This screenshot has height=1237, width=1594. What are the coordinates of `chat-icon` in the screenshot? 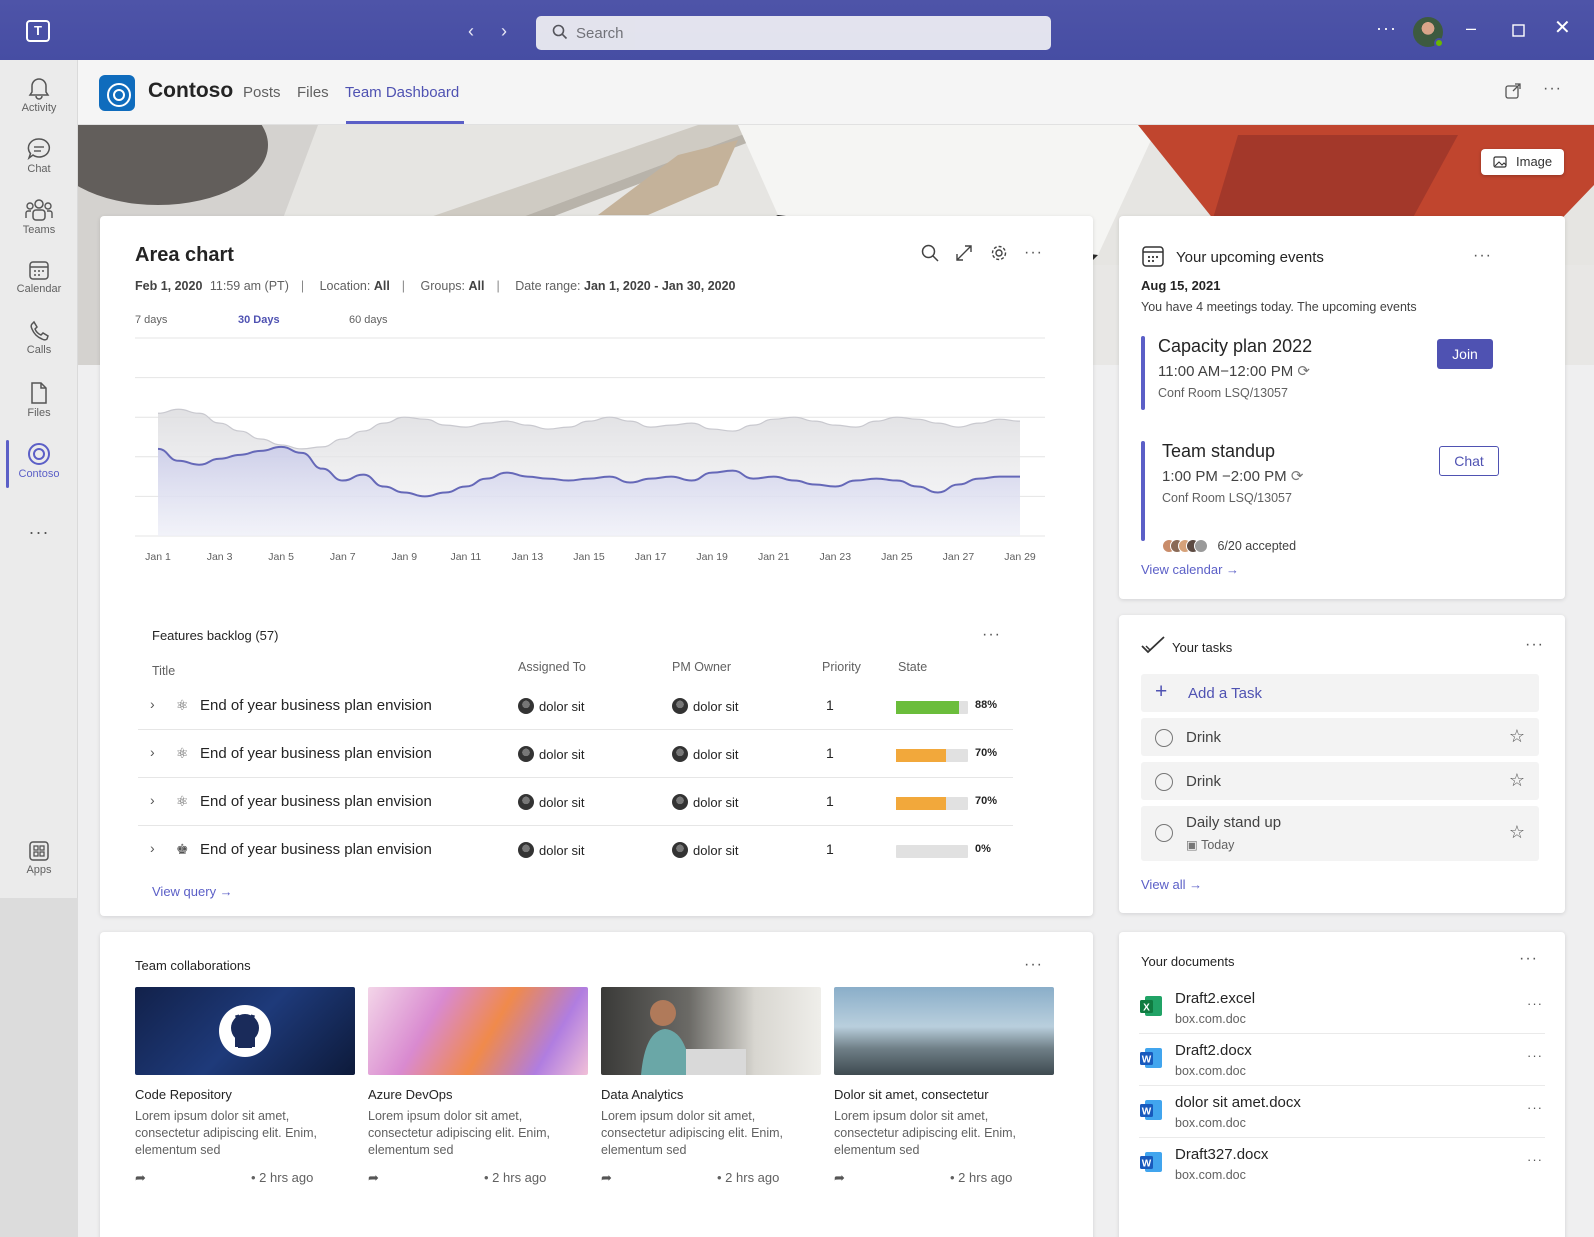 It's located at (39, 149).